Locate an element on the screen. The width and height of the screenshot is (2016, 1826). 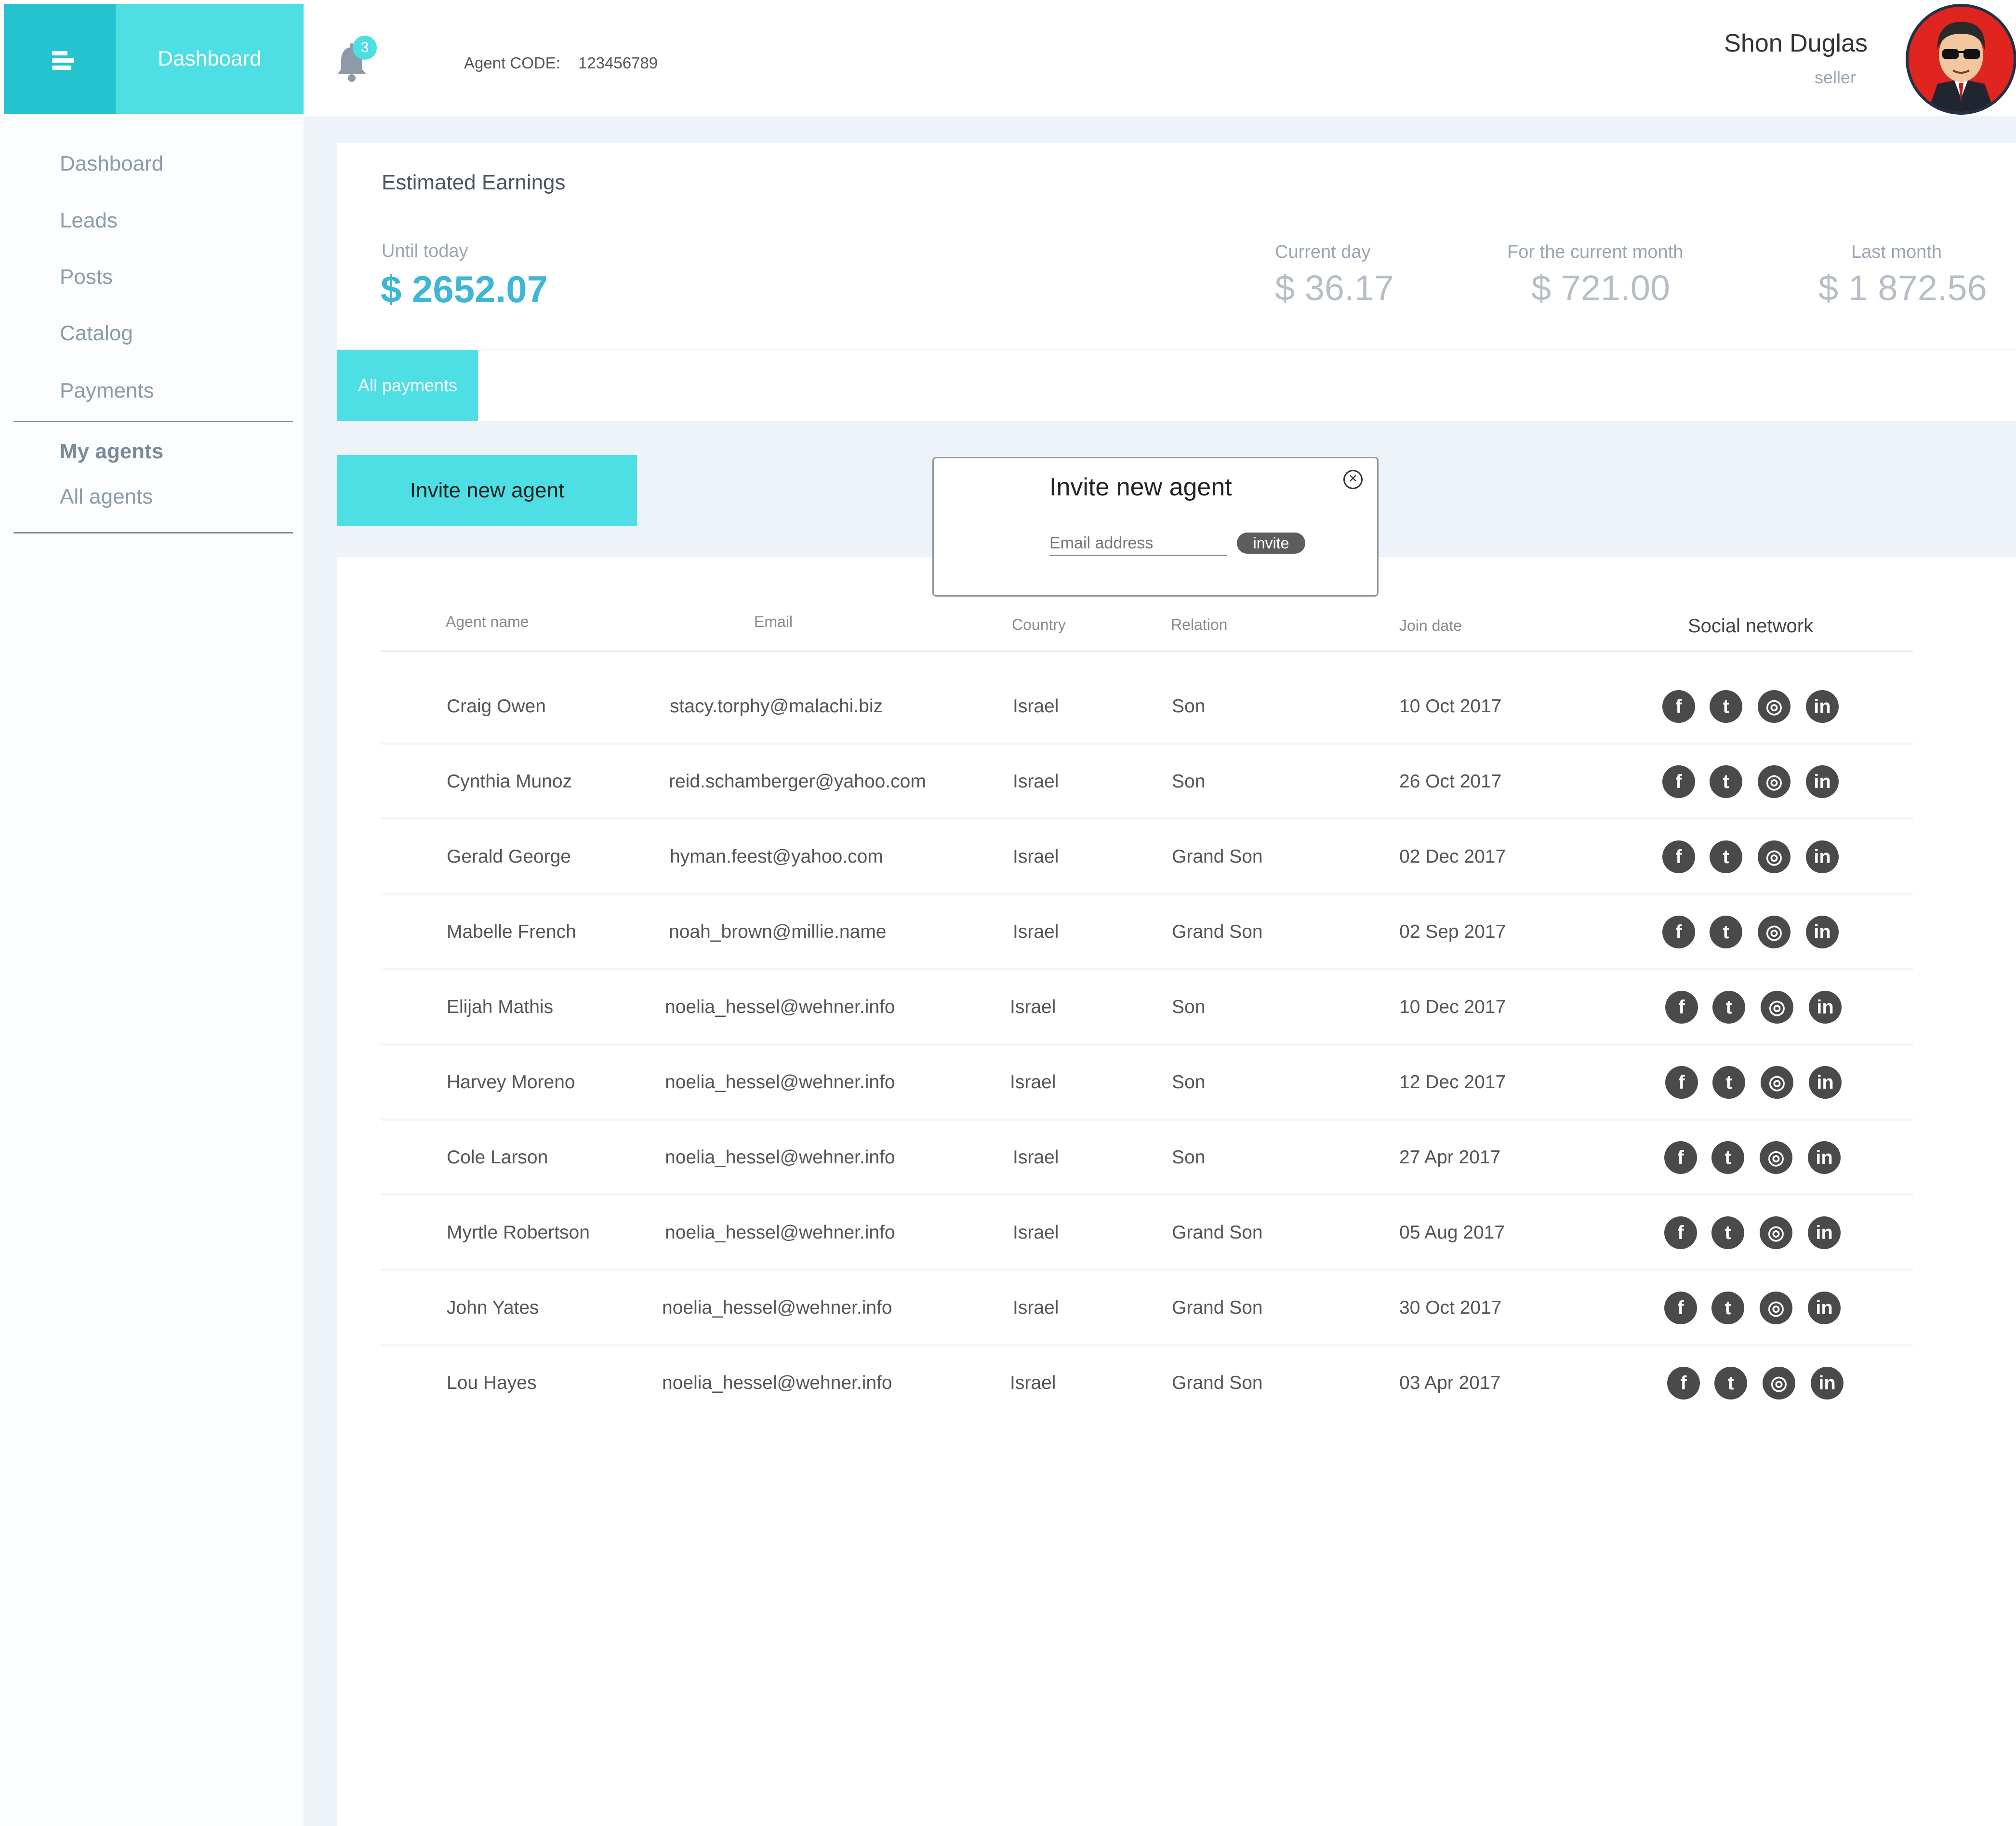
social-links: f t ◎ in is located at coordinates (1758, 783).